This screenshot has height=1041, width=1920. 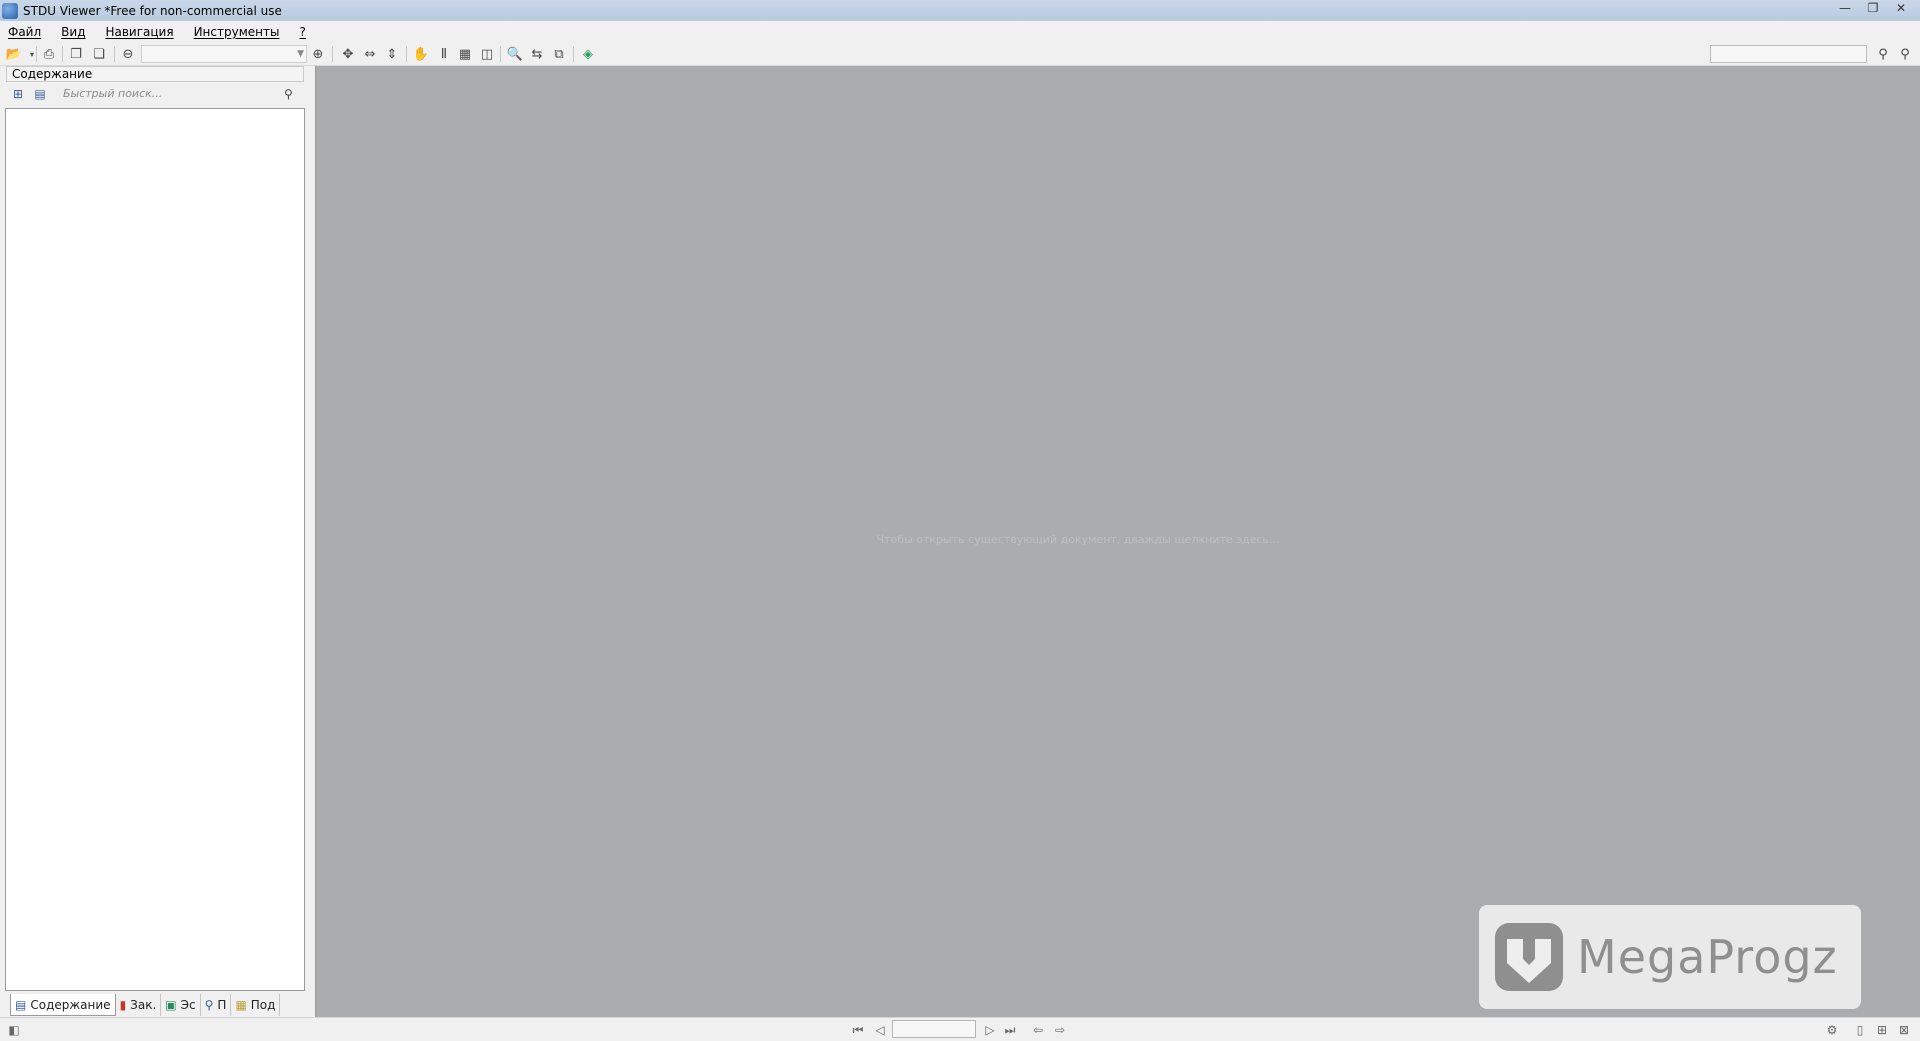 What do you see at coordinates (99, 54) in the screenshot?
I see `export-icon: ❏` at bounding box center [99, 54].